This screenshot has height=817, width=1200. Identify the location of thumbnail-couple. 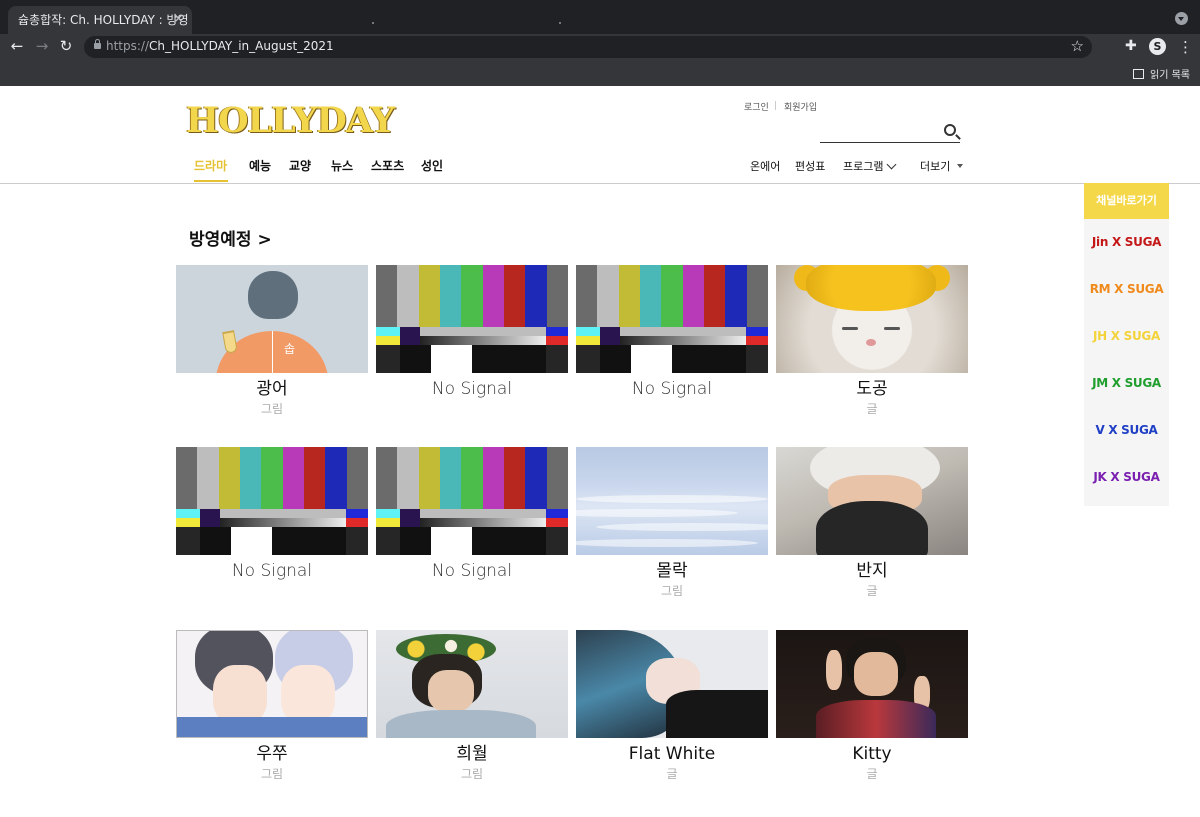
(272, 684).